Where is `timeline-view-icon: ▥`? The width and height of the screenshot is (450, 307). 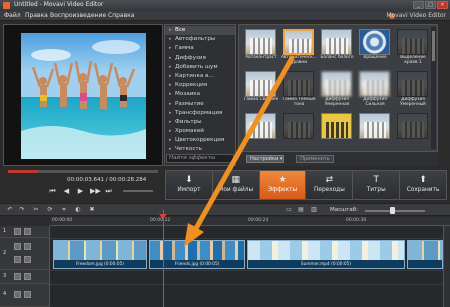 timeline-view-icon: ▥ is located at coordinates (314, 210).